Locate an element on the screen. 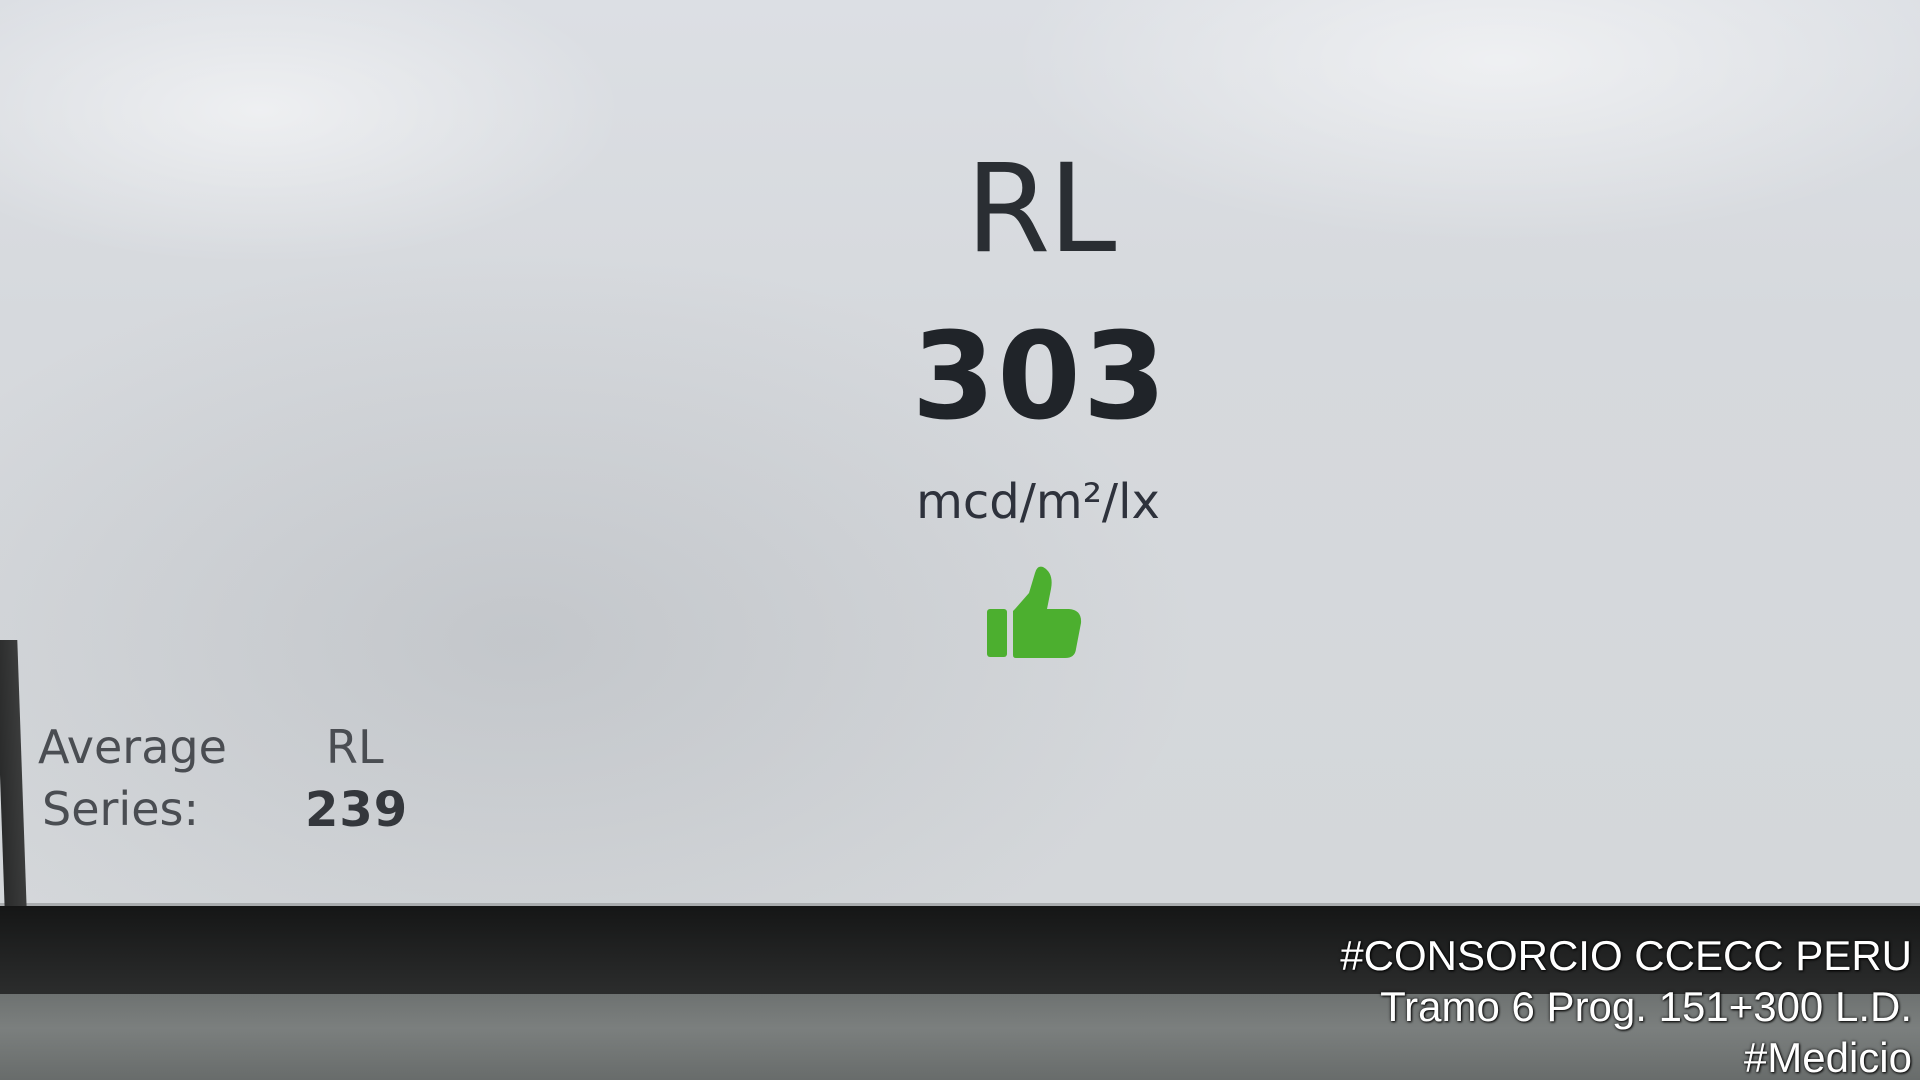 This screenshot has width=1920, height=1080. measurement-title: RL is located at coordinates (1041, 209).